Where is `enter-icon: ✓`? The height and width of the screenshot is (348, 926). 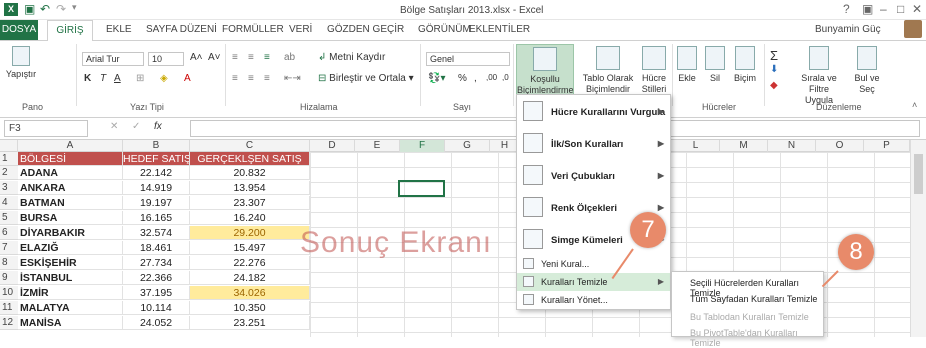
enter-icon: ✓ is located at coordinates (136, 126).